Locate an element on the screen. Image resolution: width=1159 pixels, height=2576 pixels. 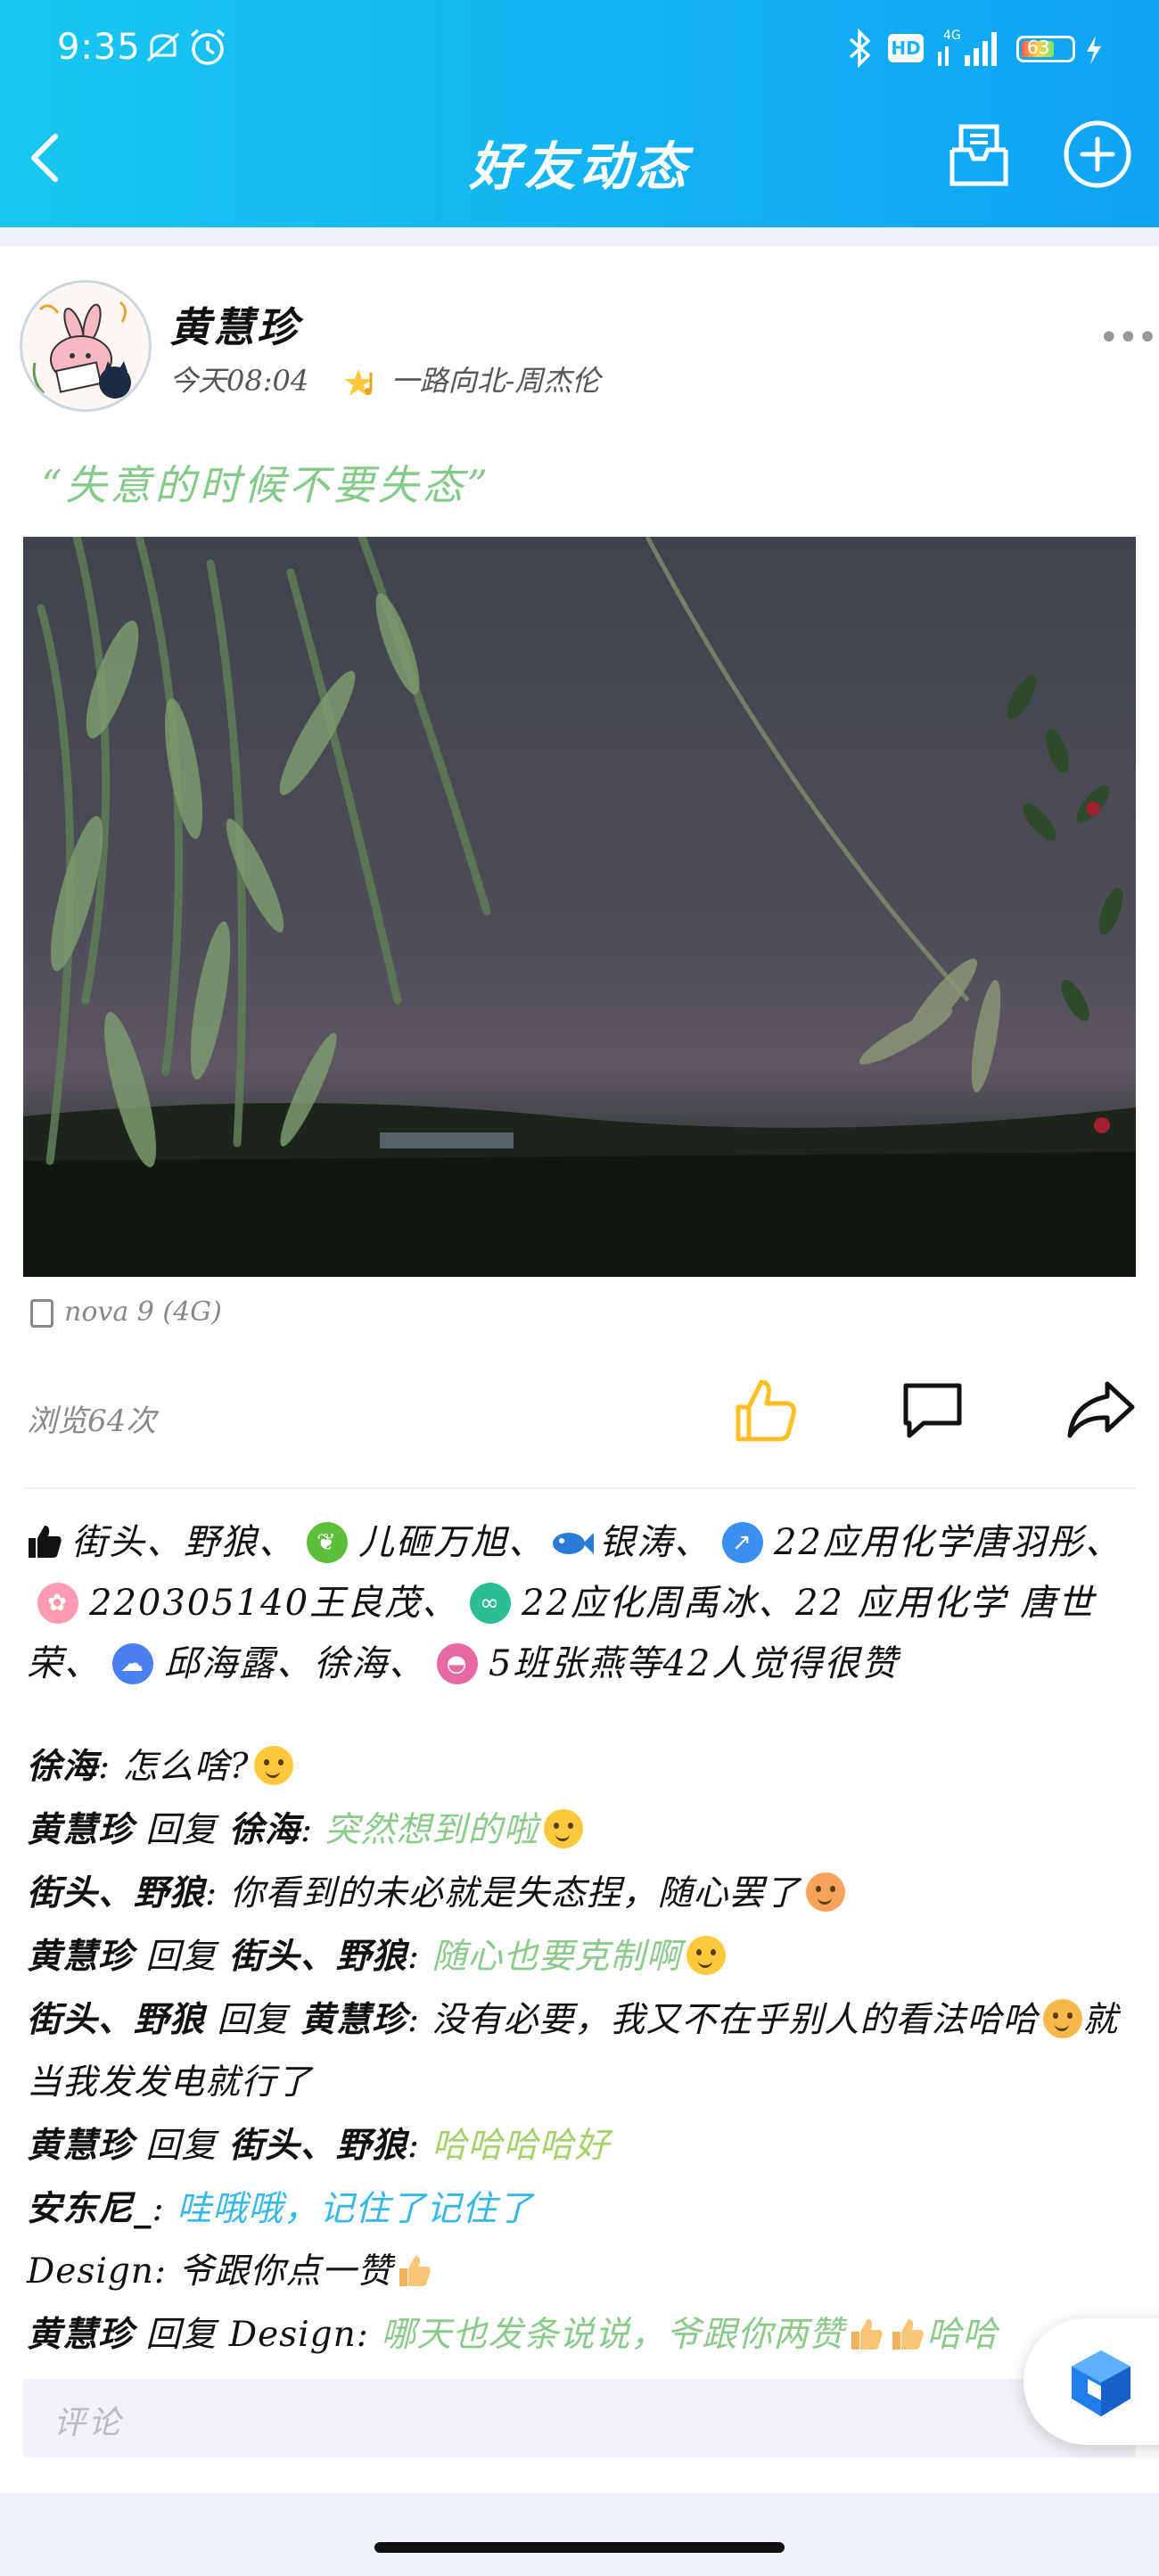
likes-seg2: 儿砸万旭、 is located at coordinates (452, 1542).